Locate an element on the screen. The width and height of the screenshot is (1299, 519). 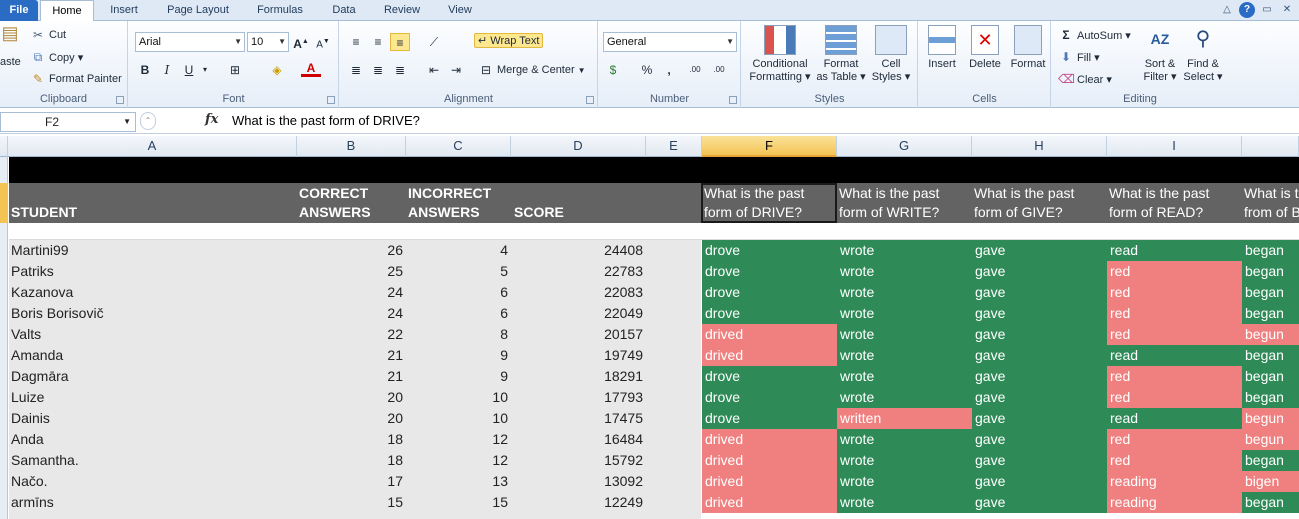
format-painter-button: ✎ Format Painter is located at coordinates (76, 79).